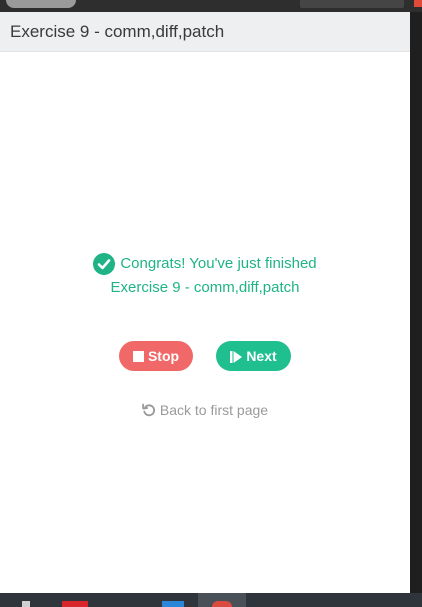 The height and width of the screenshot is (607, 422). I want to click on step-forward-icon, so click(236, 356).